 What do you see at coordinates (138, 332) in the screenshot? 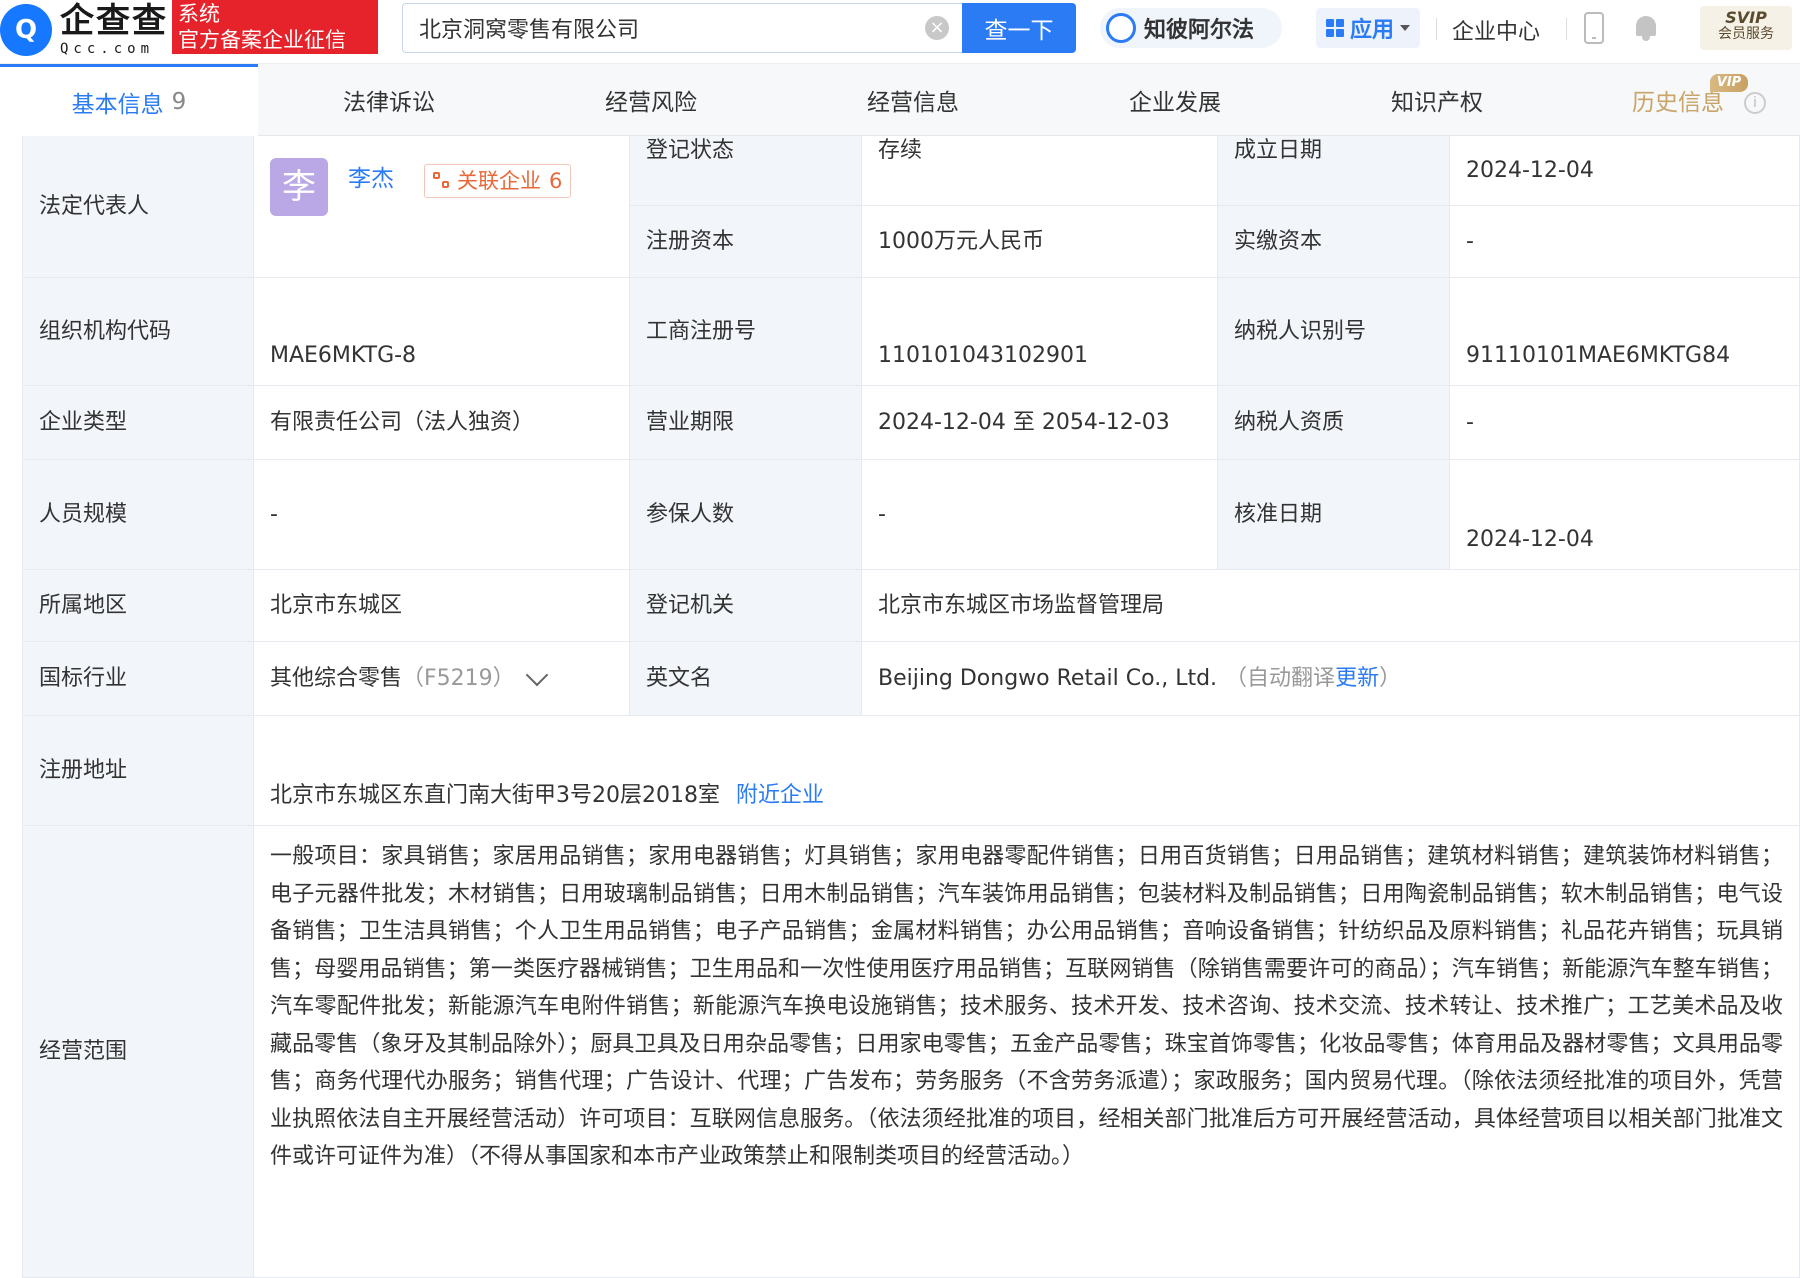
I see `org-code-label: 组织机构代码` at bounding box center [138, 332].